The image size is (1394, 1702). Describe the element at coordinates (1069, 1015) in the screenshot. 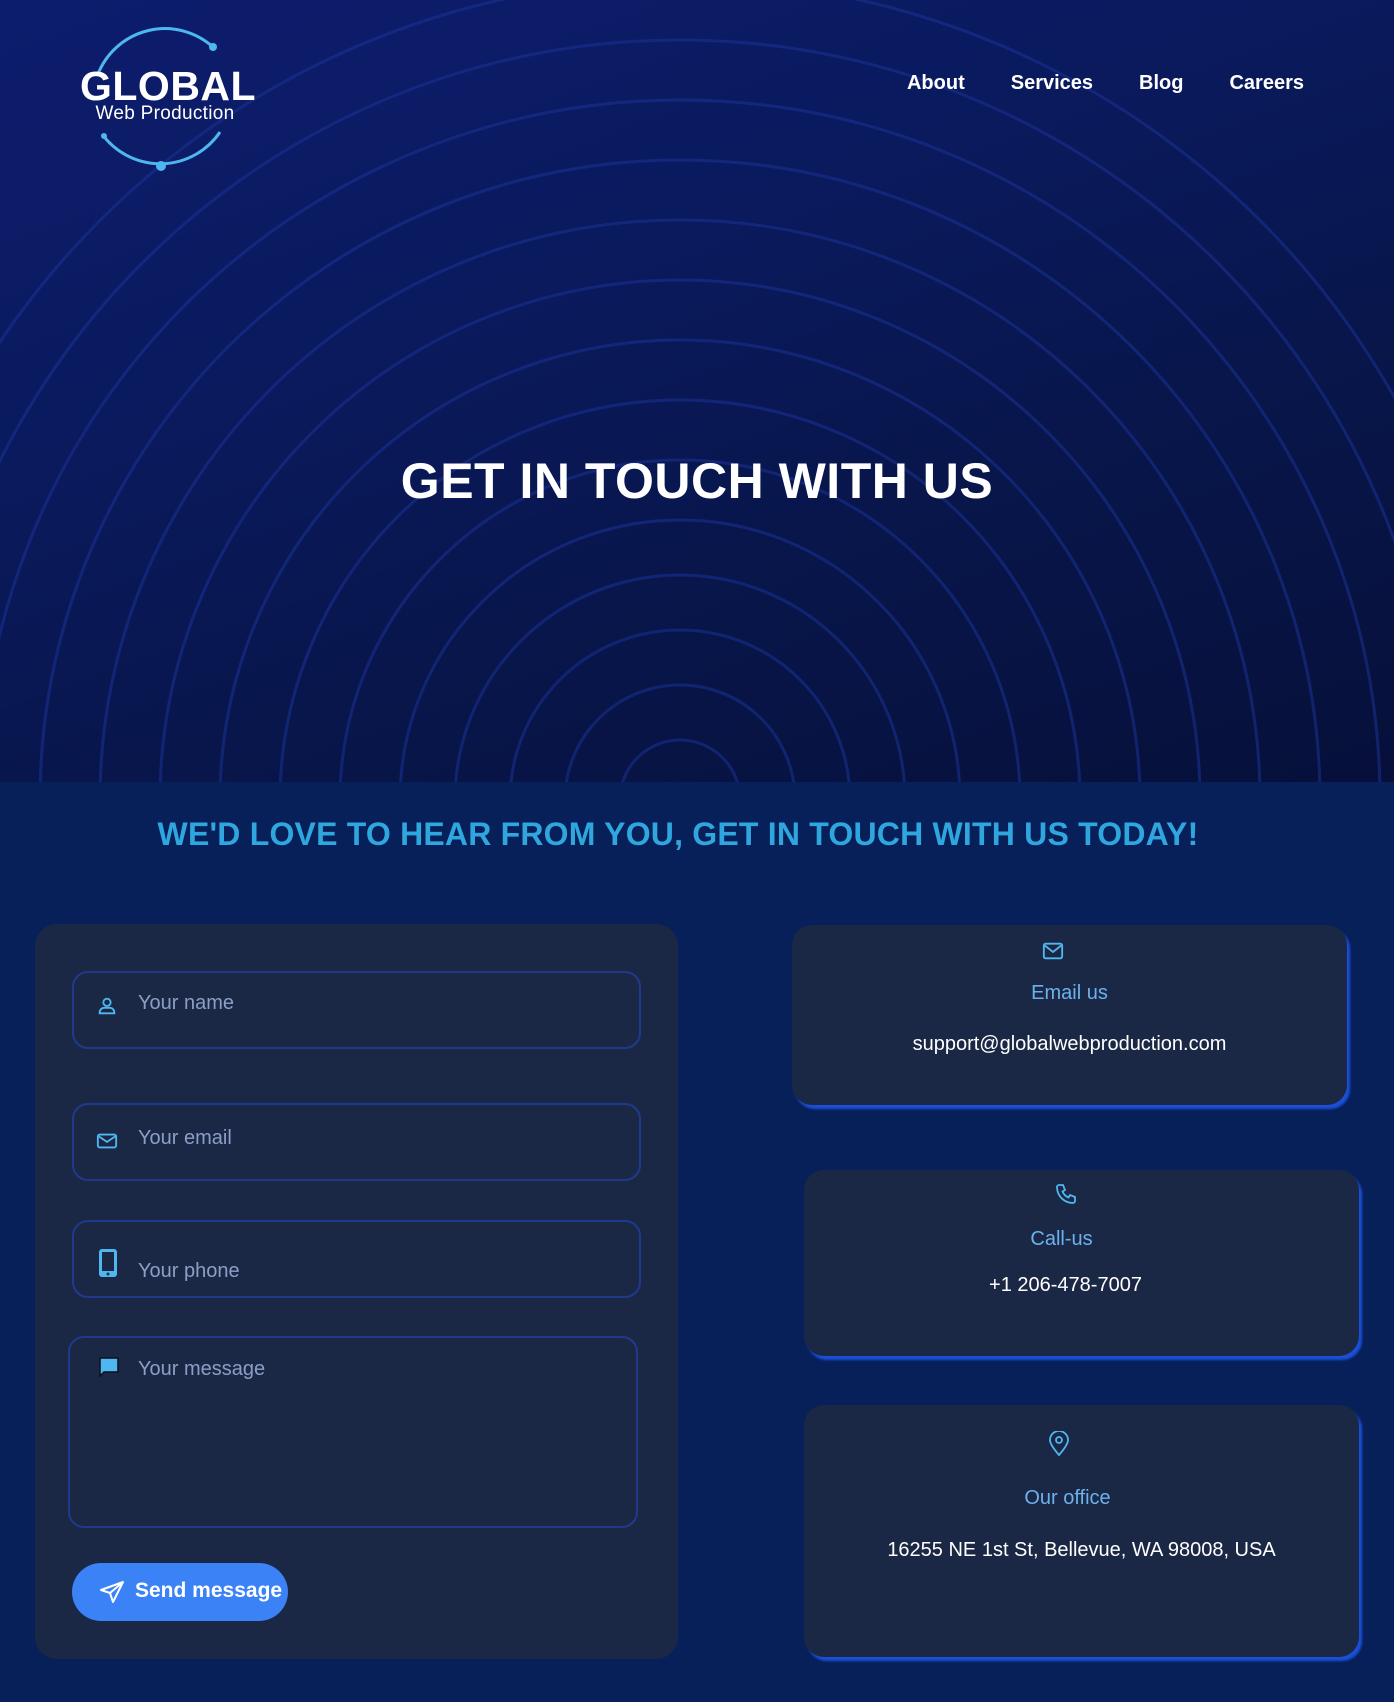

I see `email-contact-card: Email us support@globalwebproduction.com` at that location.